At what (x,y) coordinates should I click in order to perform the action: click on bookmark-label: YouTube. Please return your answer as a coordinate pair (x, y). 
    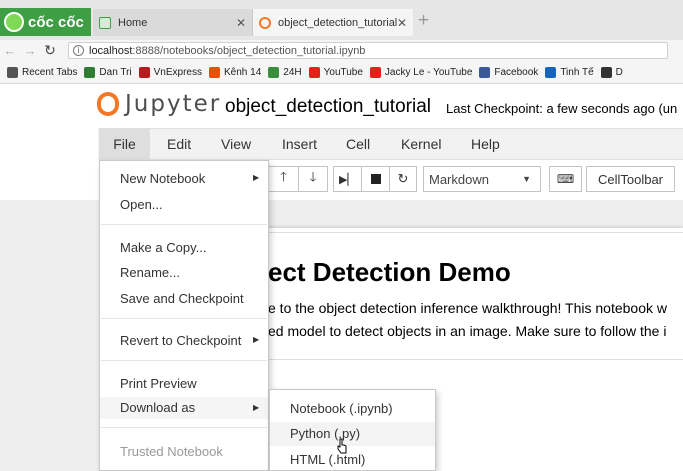
    Looking at the image, I should click on (343, 72).